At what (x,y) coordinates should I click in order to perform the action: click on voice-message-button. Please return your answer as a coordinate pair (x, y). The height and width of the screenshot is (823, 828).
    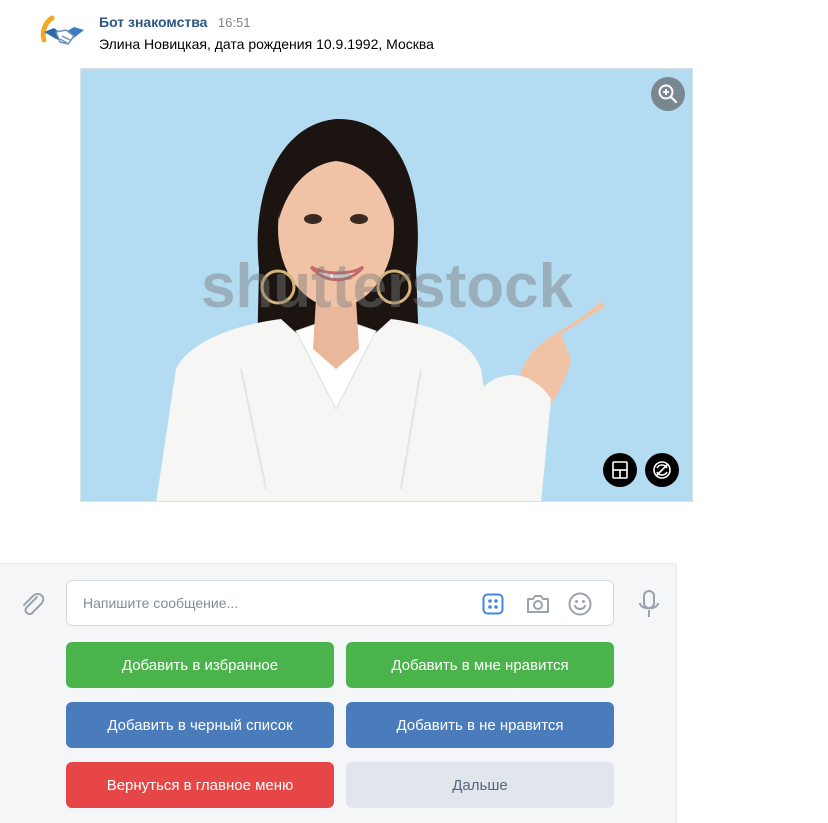
    Looking at the image, I should click on (649, 604).